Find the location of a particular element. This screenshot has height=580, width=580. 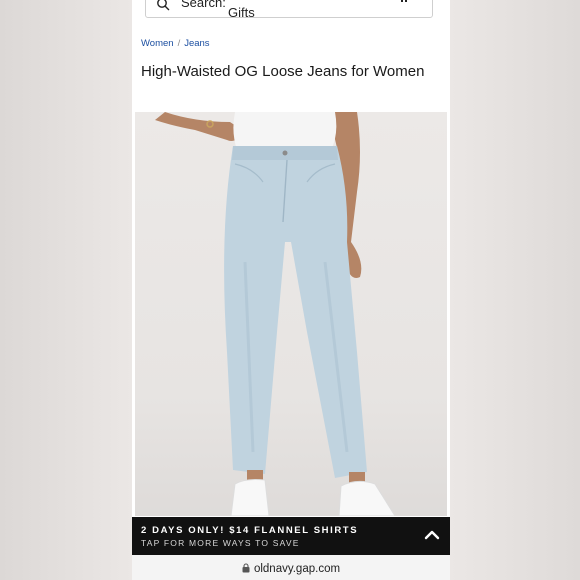

promo-subline: TAP FOR MORE WAYS TO SAVE is located at coordinates (220, 543).